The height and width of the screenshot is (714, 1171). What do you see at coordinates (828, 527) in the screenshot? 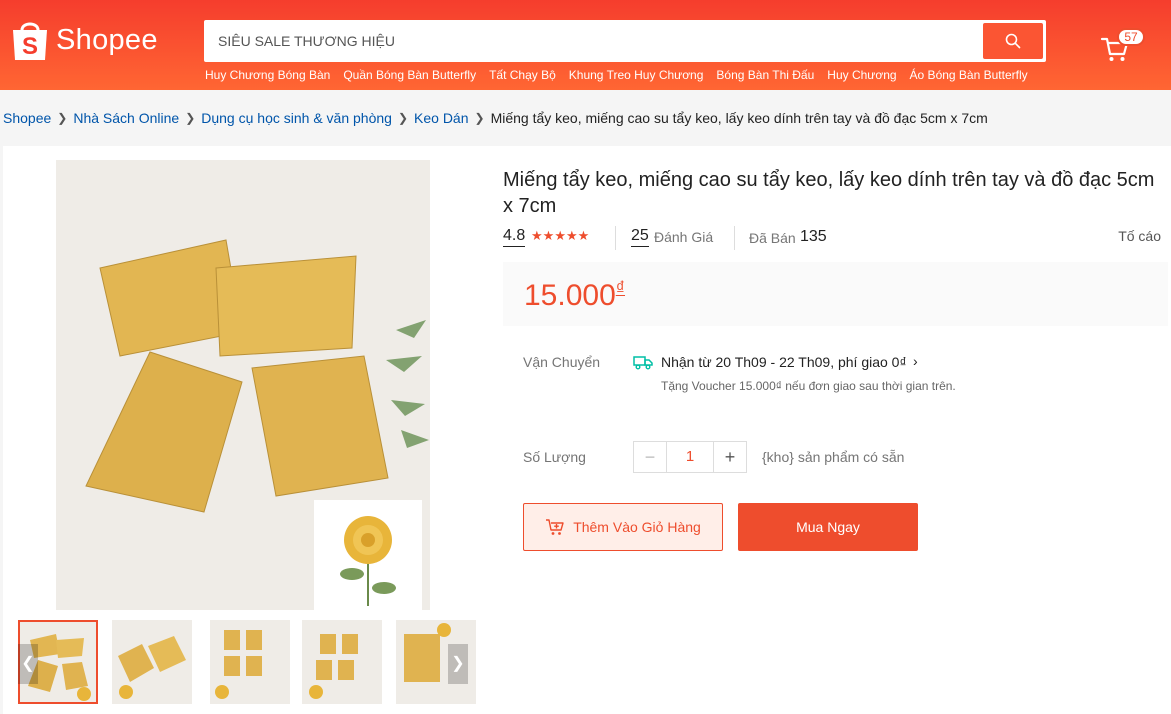
I see `buy-now-button: Mua Ngay` at bounding box center [828, 527].